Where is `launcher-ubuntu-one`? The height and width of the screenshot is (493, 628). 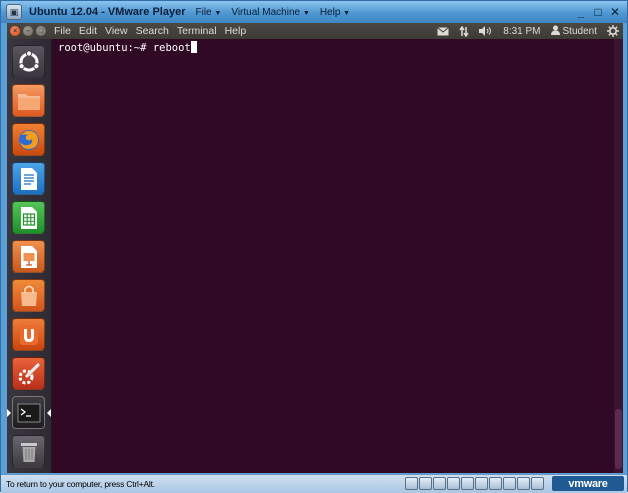 launcher-ubuntu-one is located at coordinates (28, 334).